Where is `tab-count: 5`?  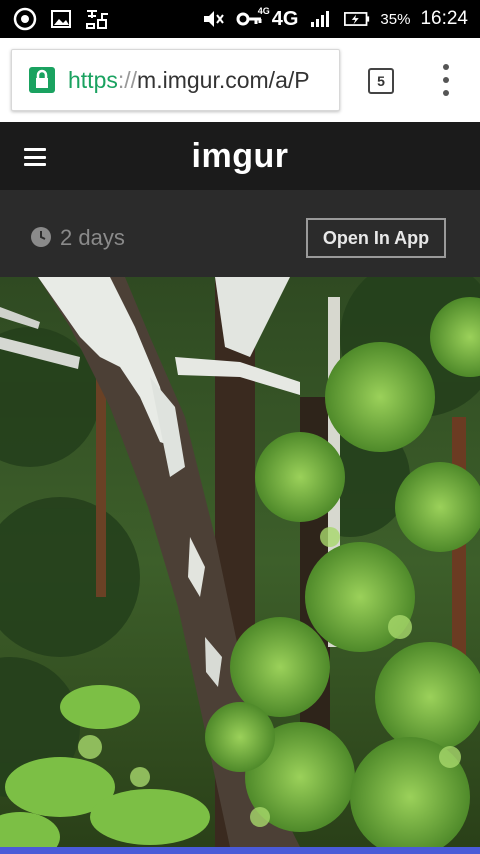
tab-count: 5 is located at coordinates (381, 81).